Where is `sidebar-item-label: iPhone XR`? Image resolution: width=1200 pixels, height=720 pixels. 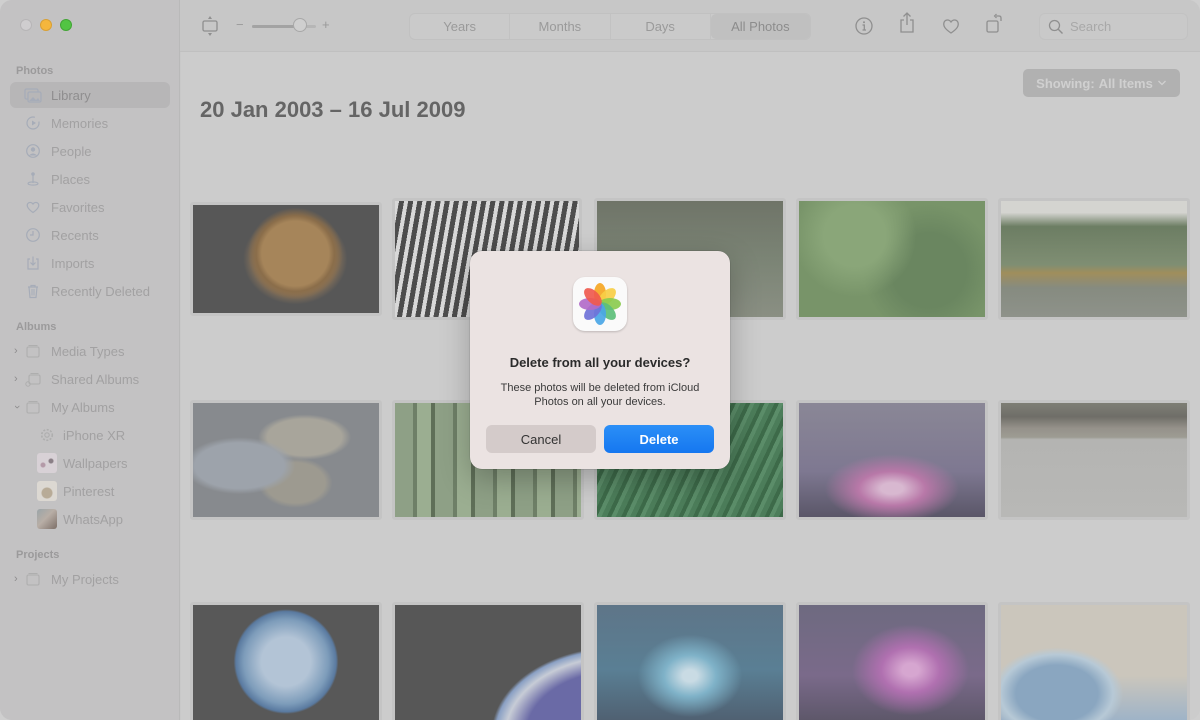
sidebar-item-label: iPhone XR is located at coordinates (94, 435).